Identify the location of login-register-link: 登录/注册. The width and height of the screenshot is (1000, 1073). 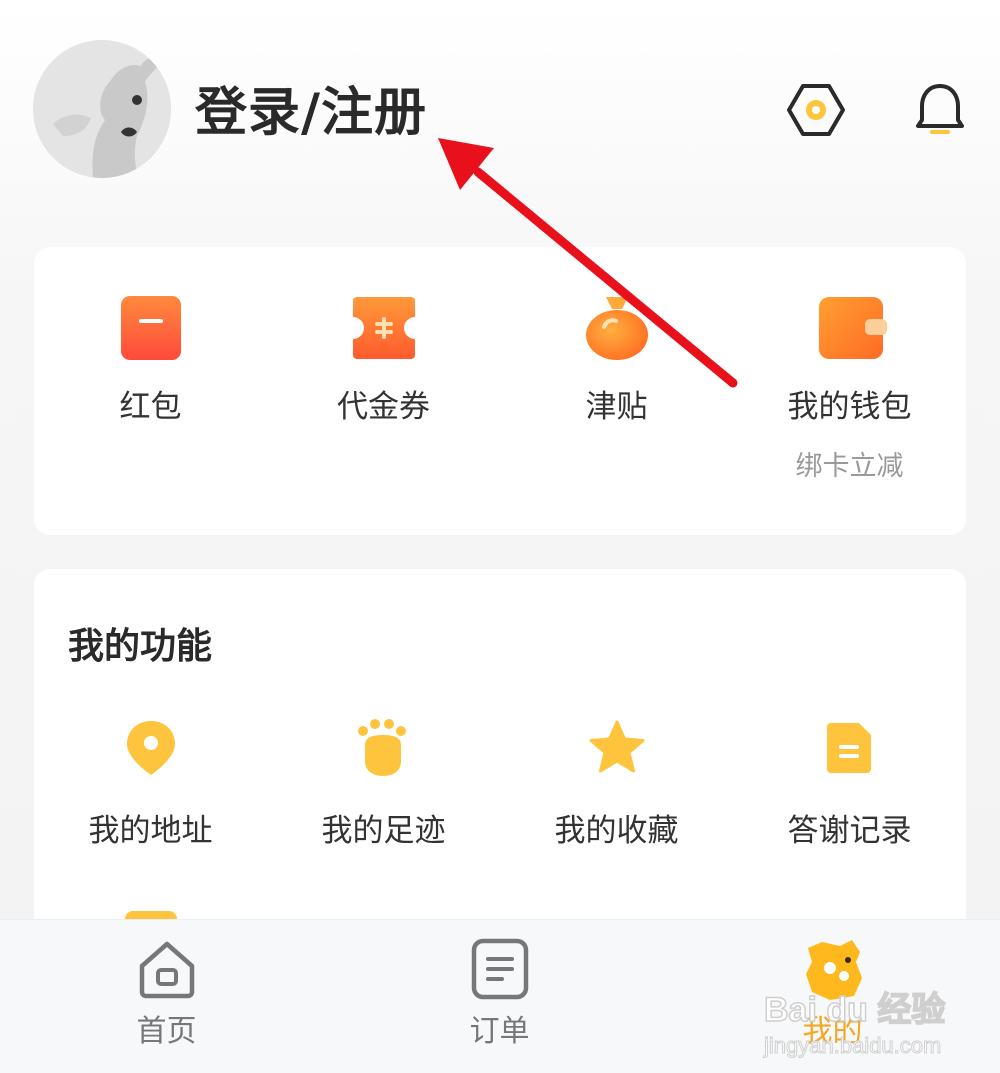
(311, 113).